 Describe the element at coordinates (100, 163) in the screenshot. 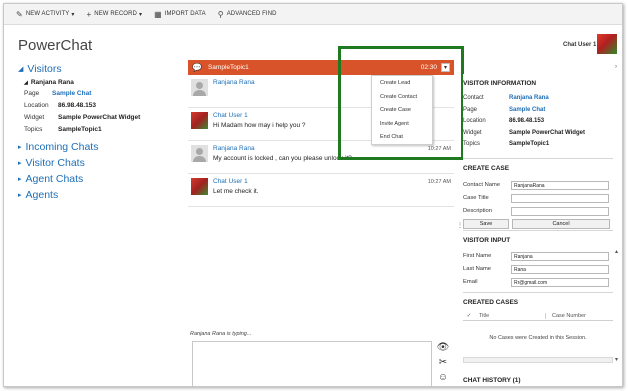

I see `nav-visitor-chats: ▸ Visitor Chats` at that location.